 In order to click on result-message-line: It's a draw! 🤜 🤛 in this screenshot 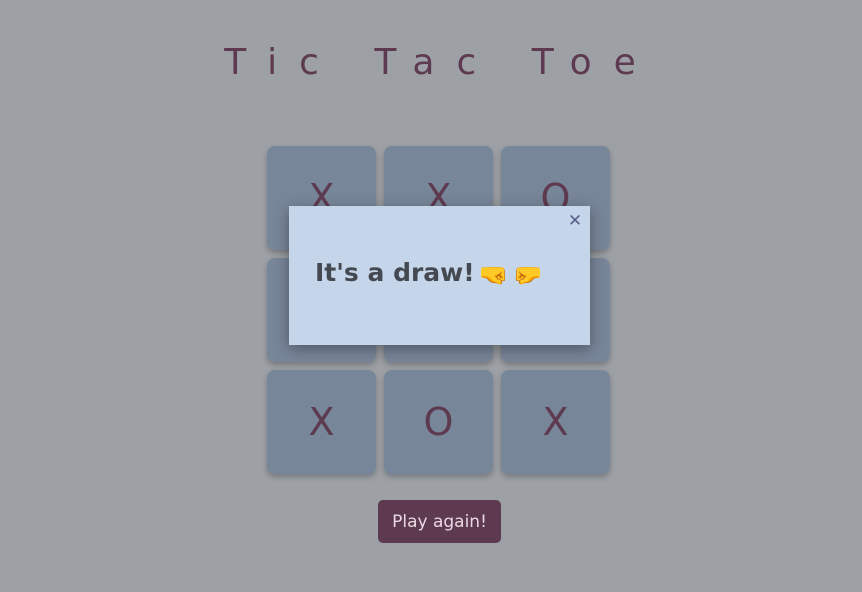, I will do `click(428, 273)`.